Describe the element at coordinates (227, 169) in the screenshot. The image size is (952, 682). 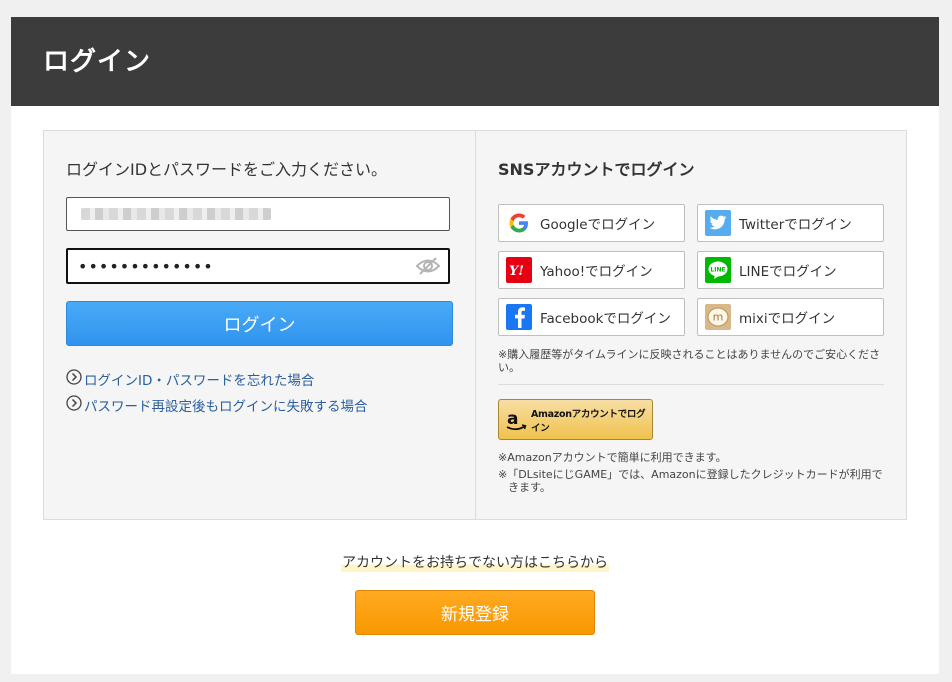
I see `login-instruction: ログインIDとパスワードをご入力ください。` at that location.